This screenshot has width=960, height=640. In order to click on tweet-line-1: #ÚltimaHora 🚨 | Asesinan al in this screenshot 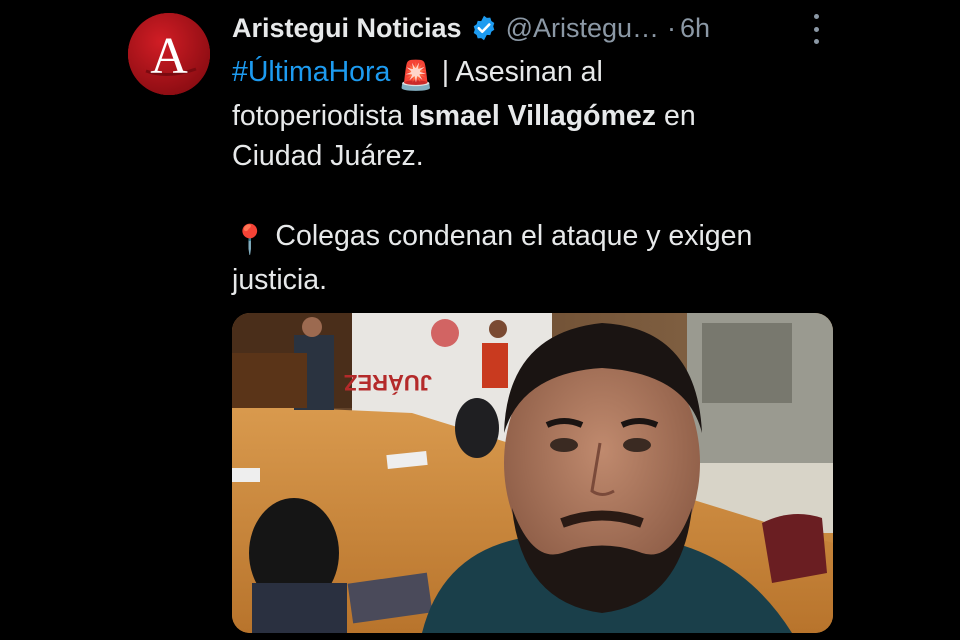, I will do `click(532, 74)`.